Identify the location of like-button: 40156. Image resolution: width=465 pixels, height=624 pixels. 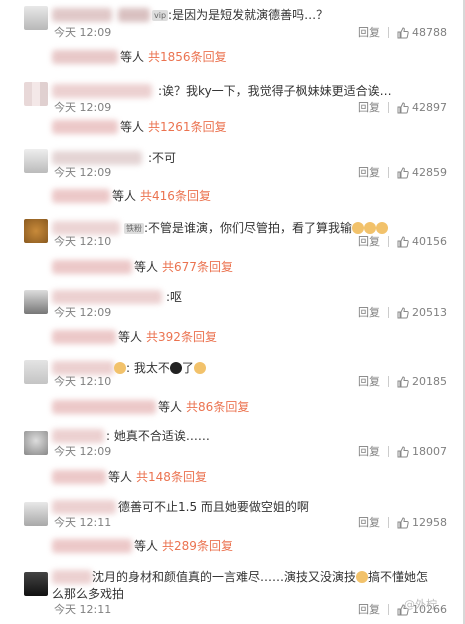
(422, 241).